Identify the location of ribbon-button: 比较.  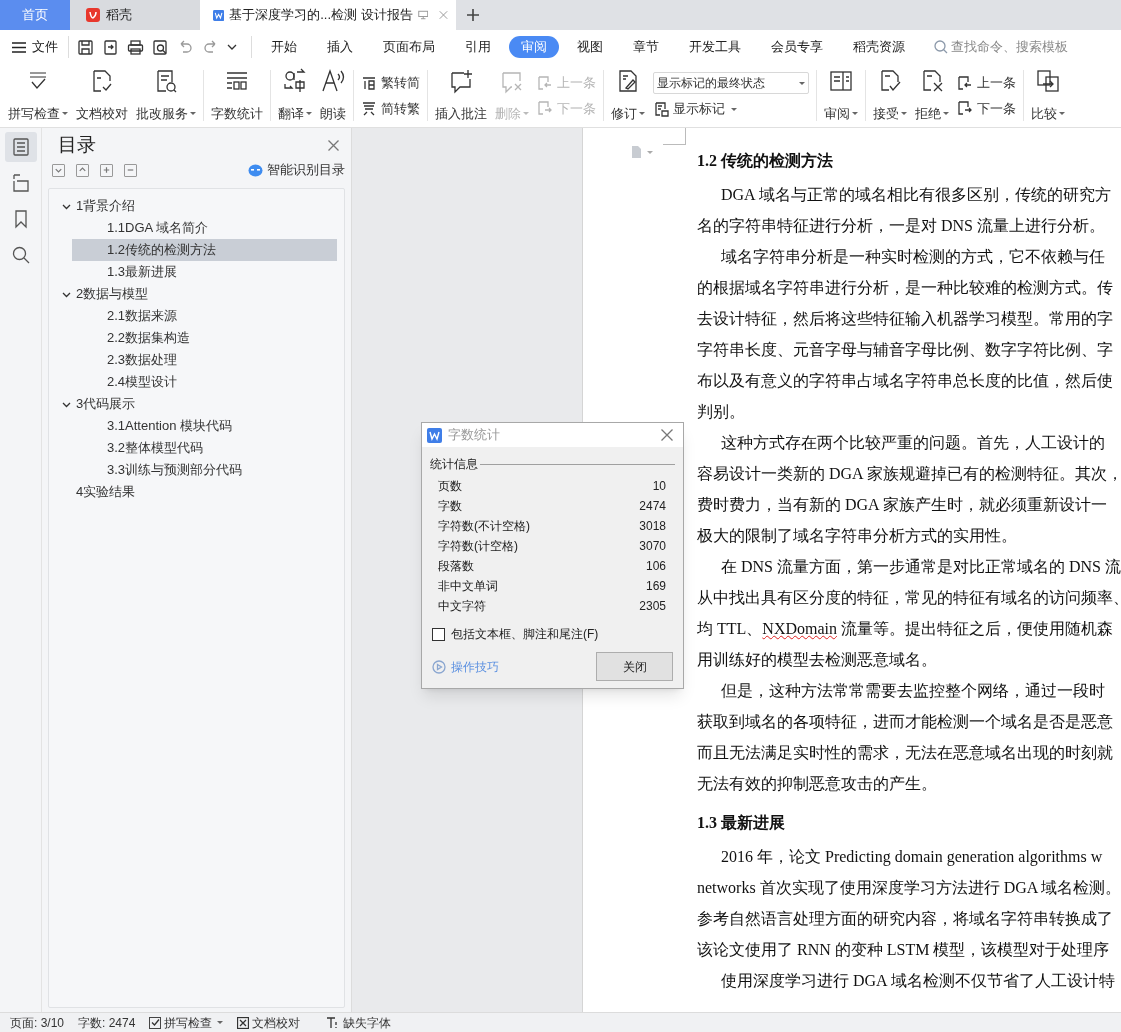
(1048, 95).